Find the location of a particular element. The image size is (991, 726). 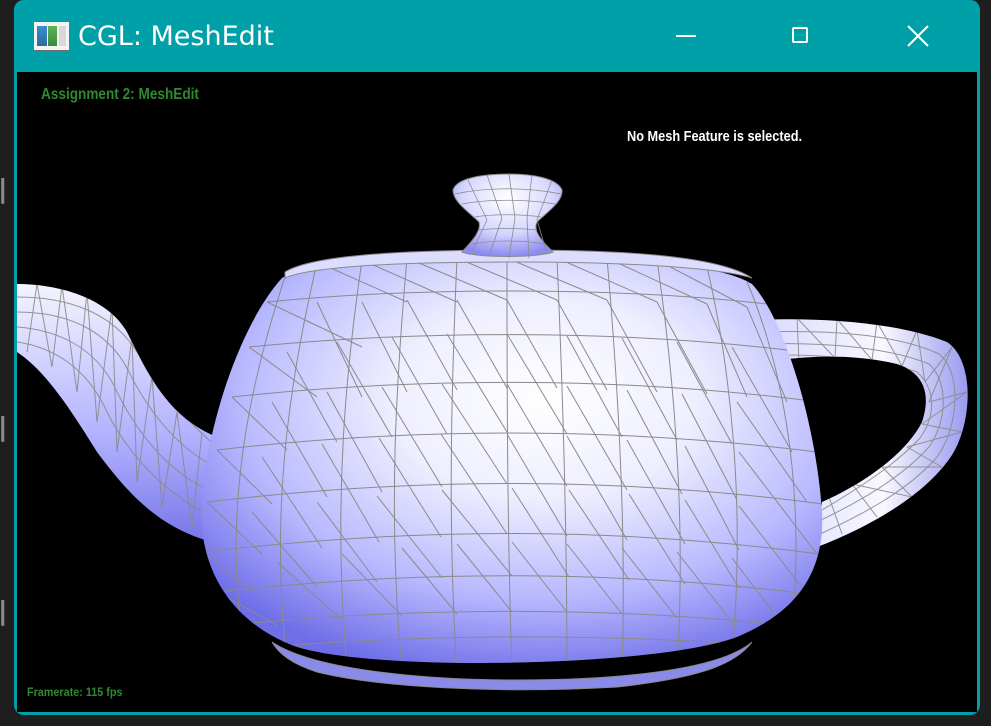

framerate-label: Framerate: is located at coordinates (55, 692).